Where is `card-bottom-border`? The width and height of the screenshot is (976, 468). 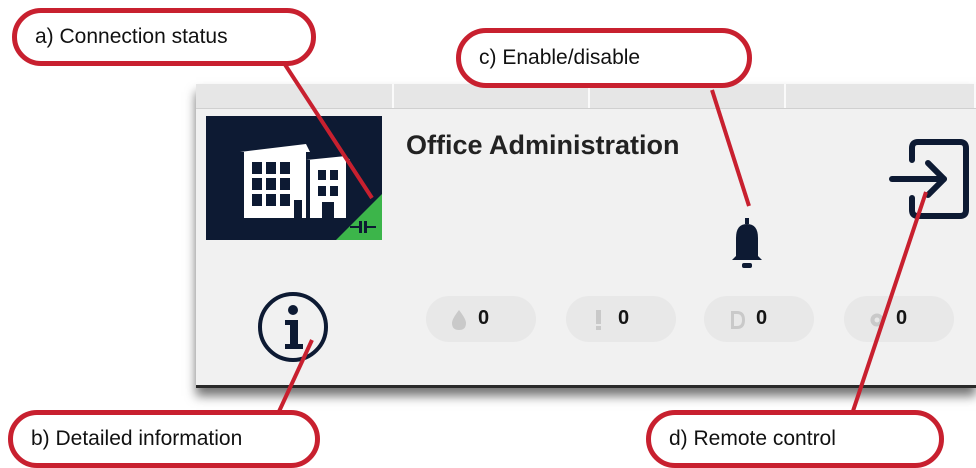
card-bottom-border is located at coordinates (586, 386).